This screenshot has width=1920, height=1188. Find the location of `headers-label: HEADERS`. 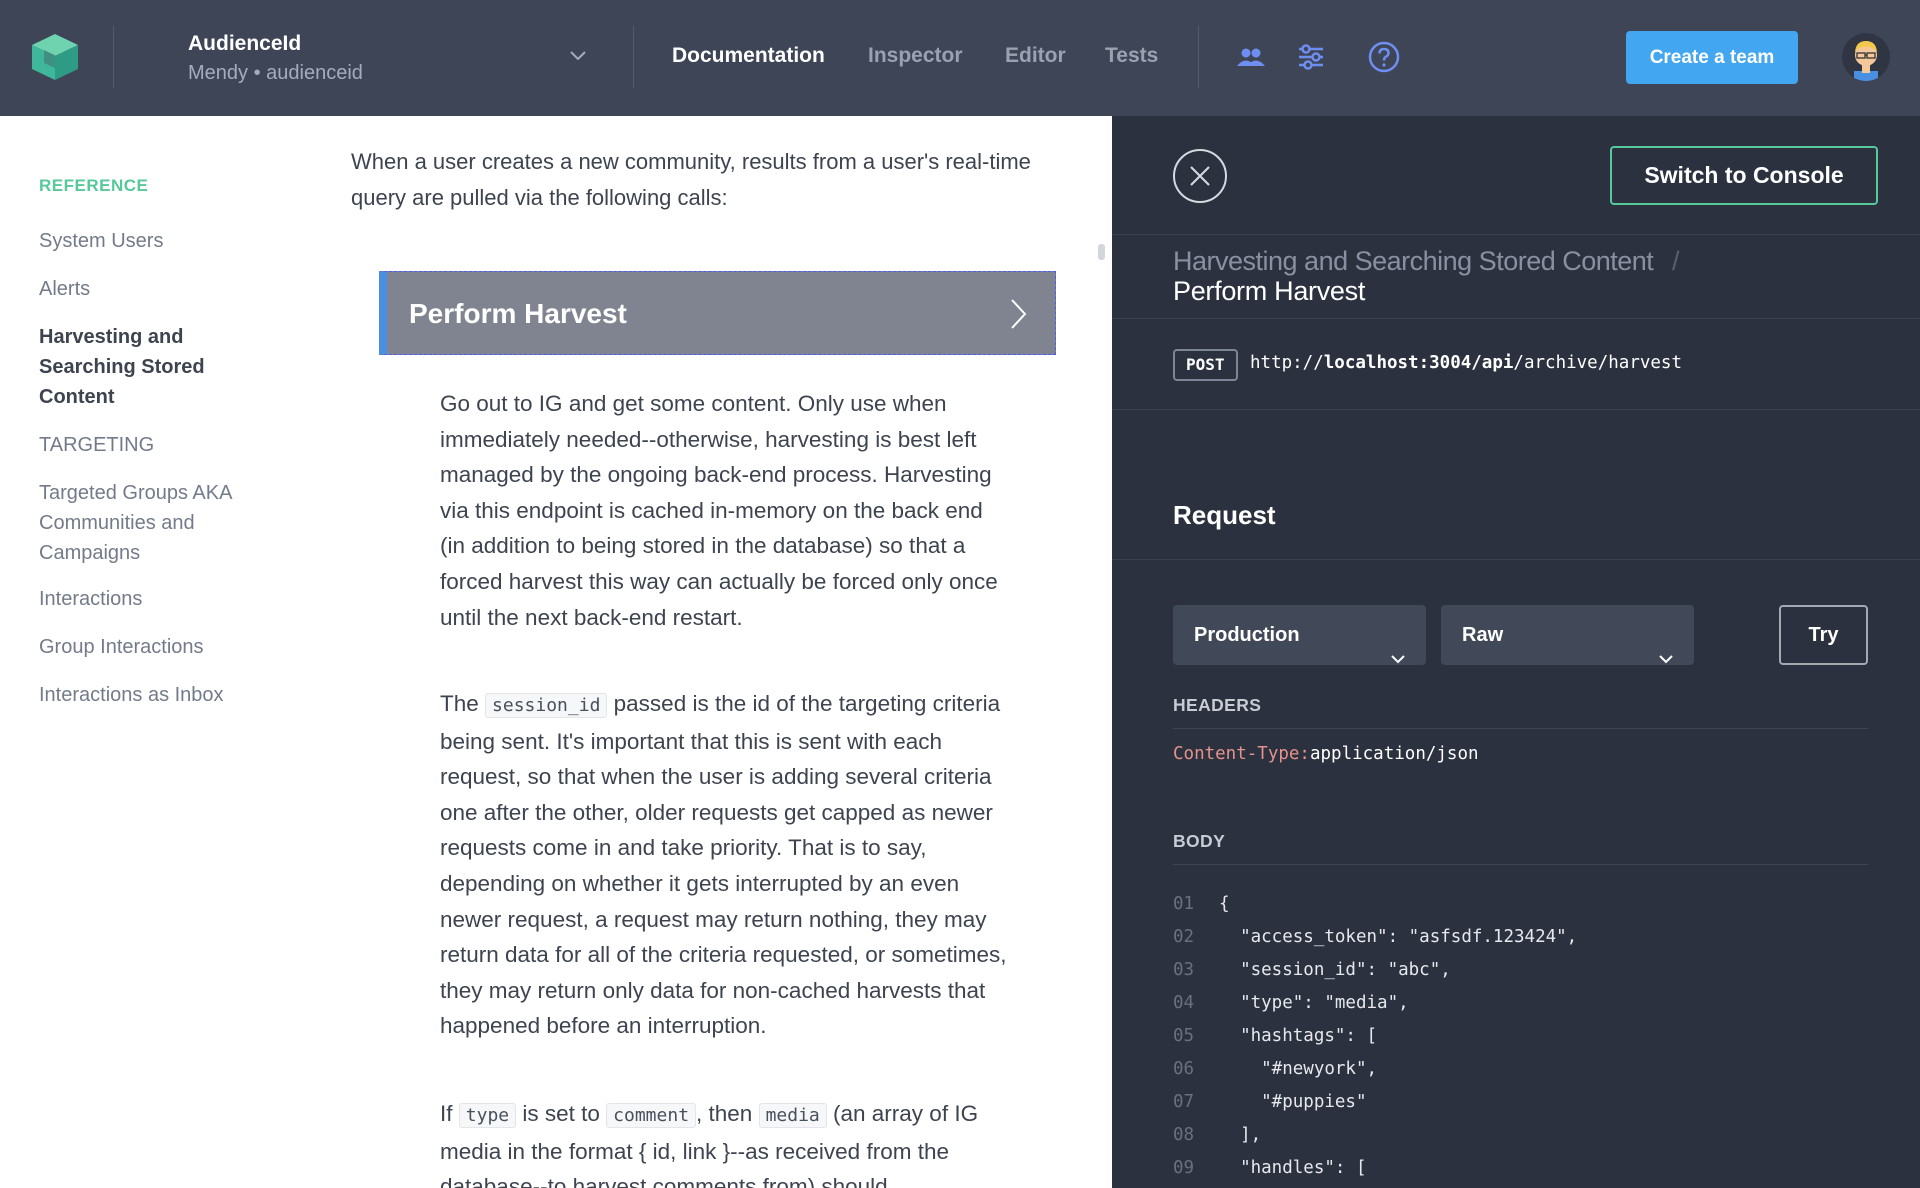

headers-label: HEADERS is located at coordinates (1217, 705).